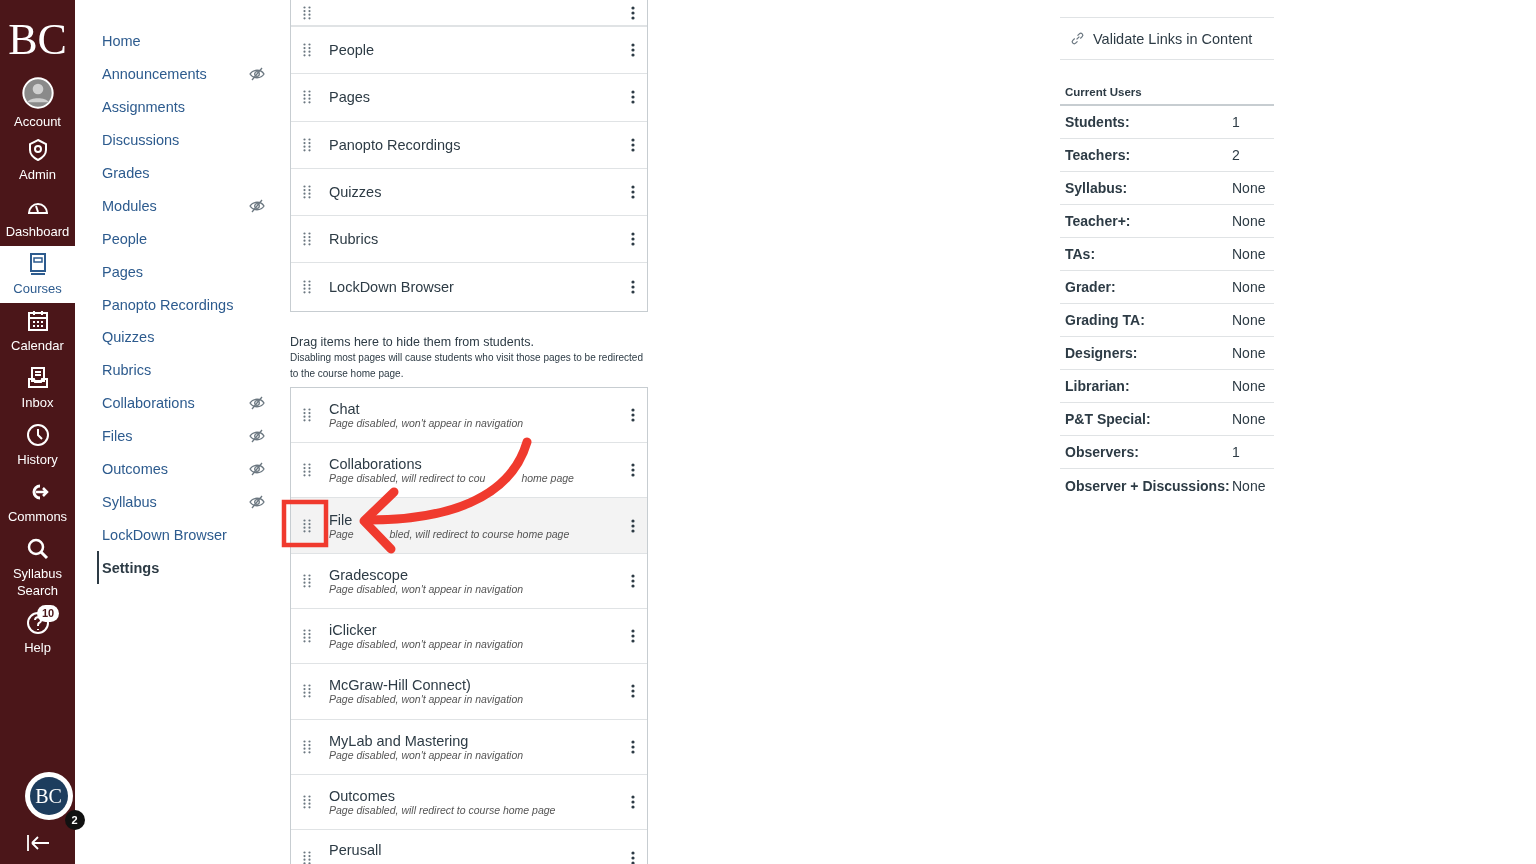 This screenshot has width=1536, height=864. Describe the element at coordinates (37, 331) in the screenshot. I see `global-nav-item: Calendar` at that location.